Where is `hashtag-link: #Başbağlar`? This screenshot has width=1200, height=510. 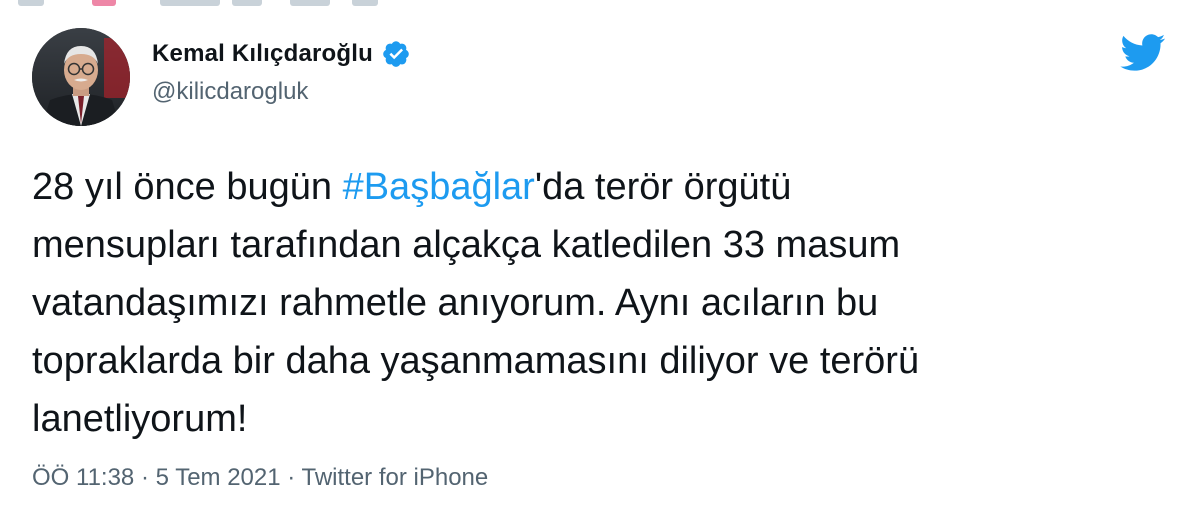 hashtag-link: #Başbağlar is located at coordinates (439, 187).